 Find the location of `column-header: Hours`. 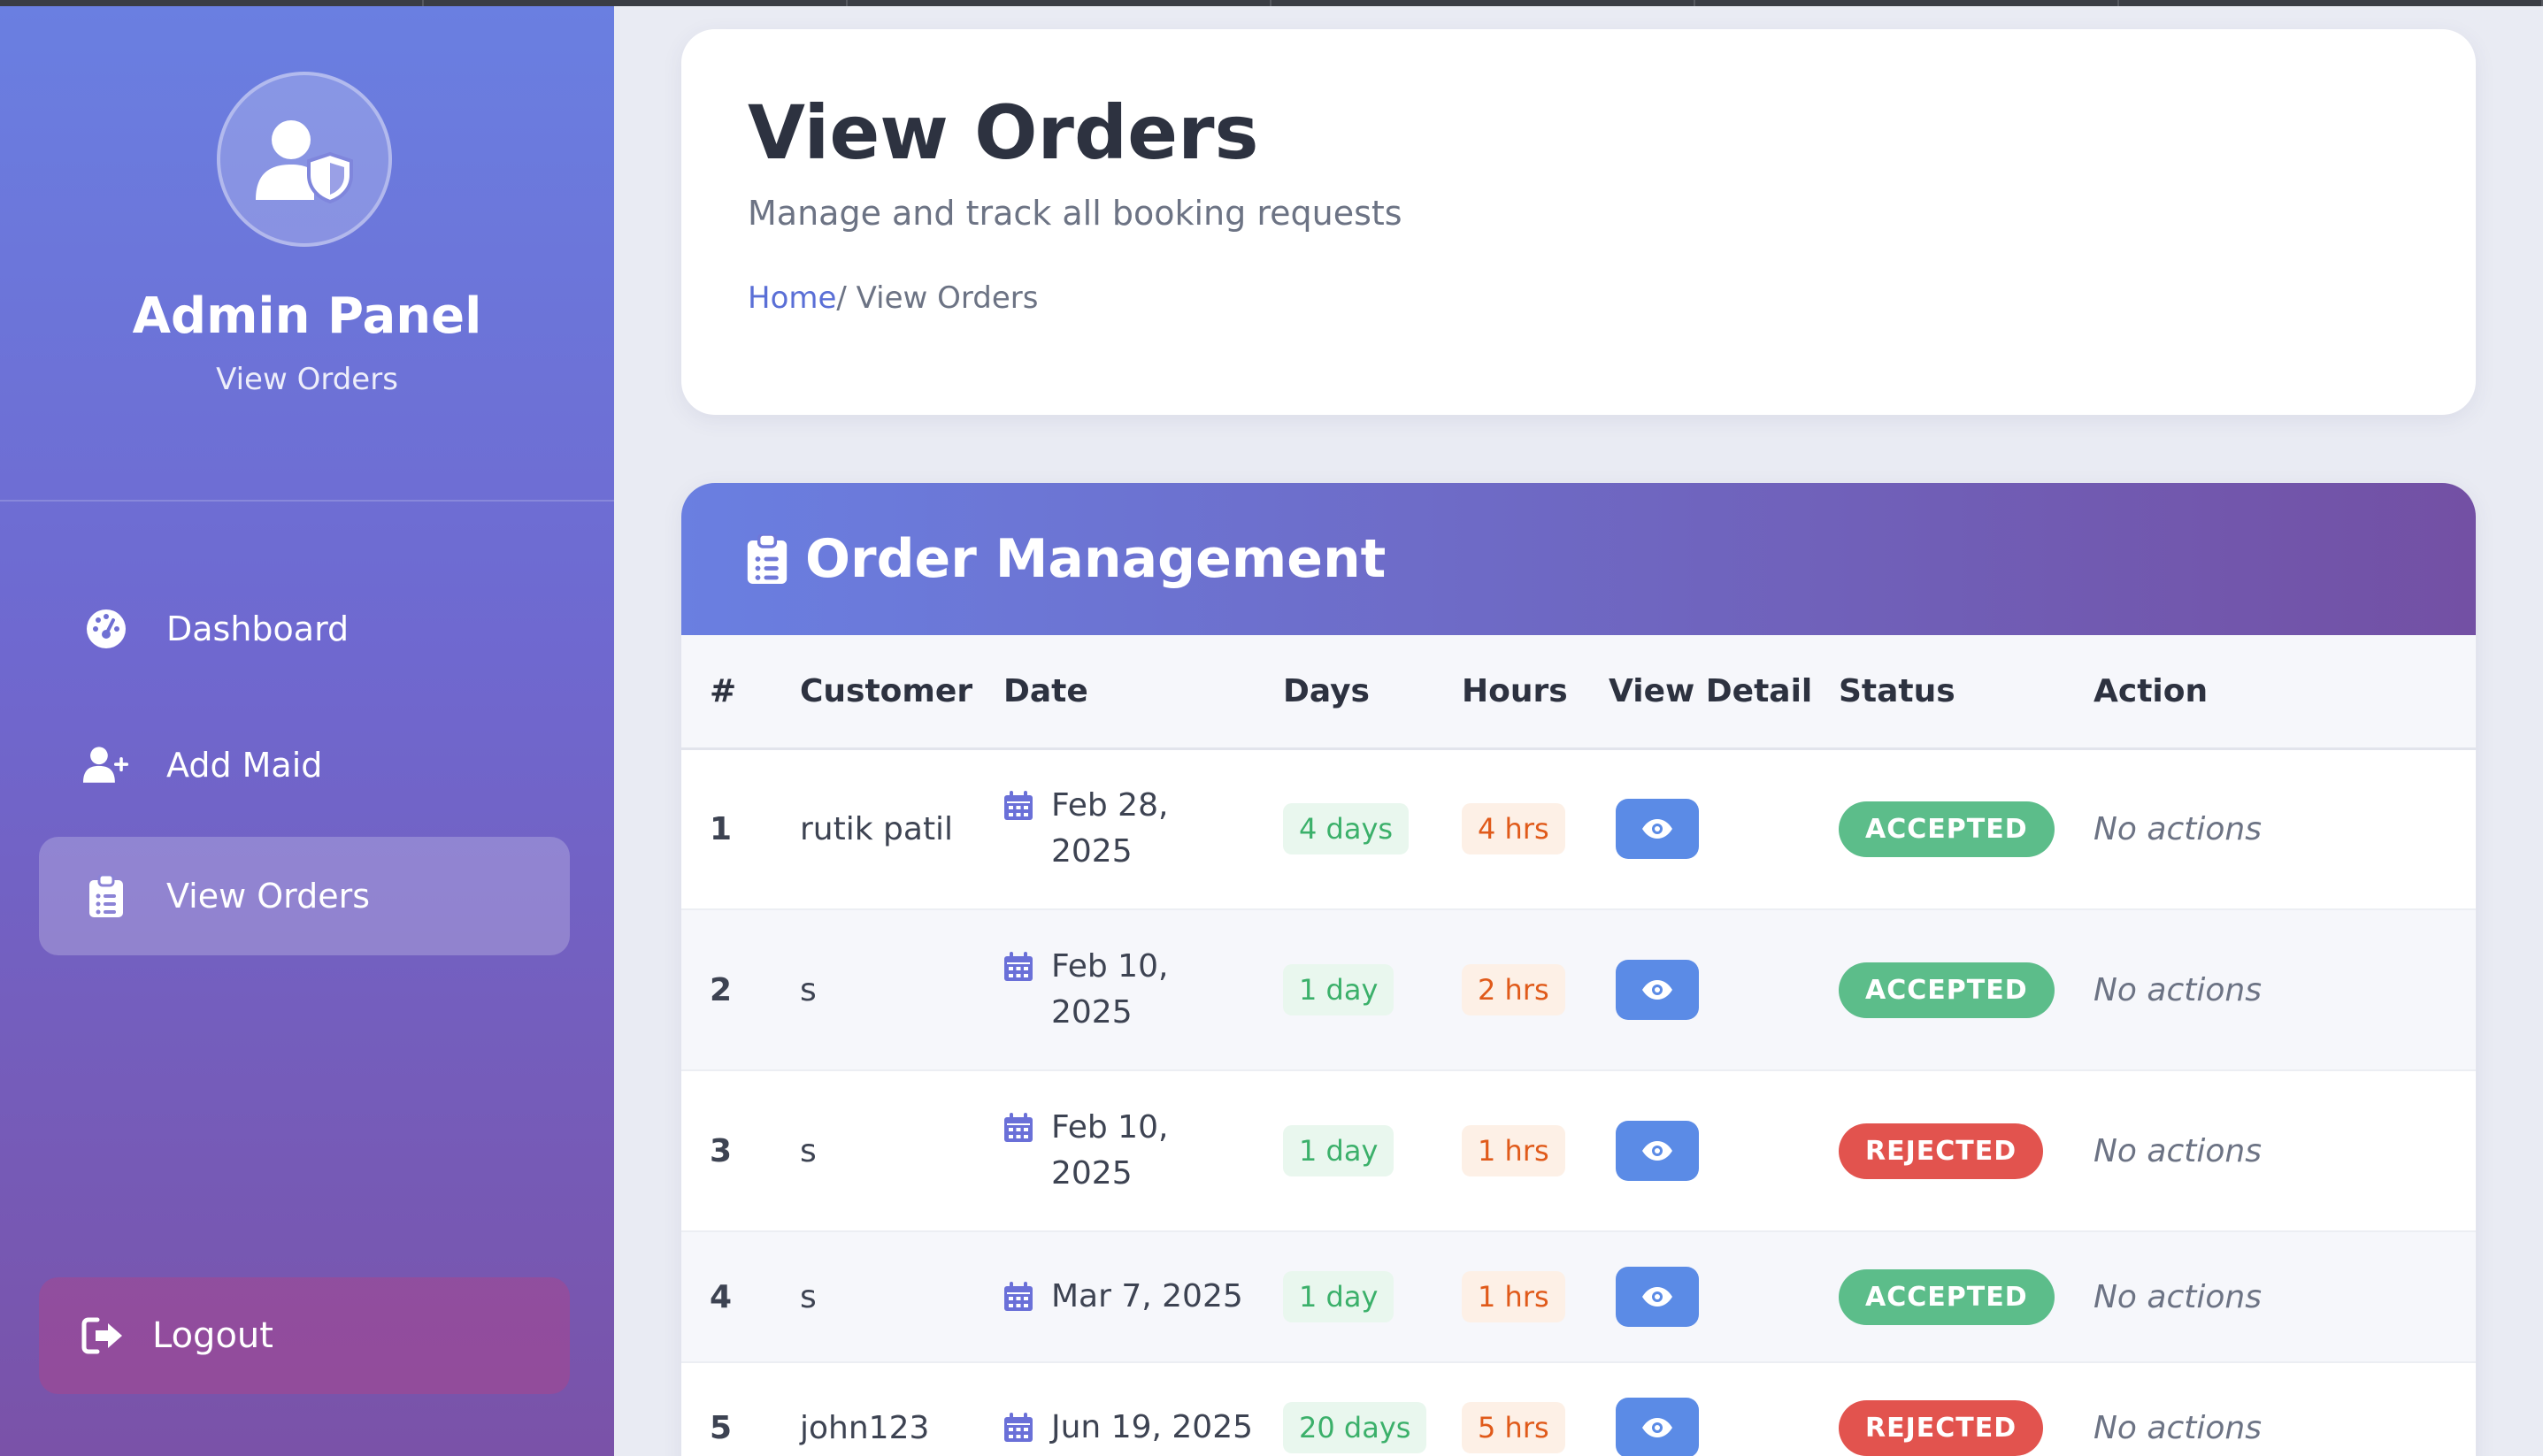

column-header: Hours is located at coordinates (1535, 692).